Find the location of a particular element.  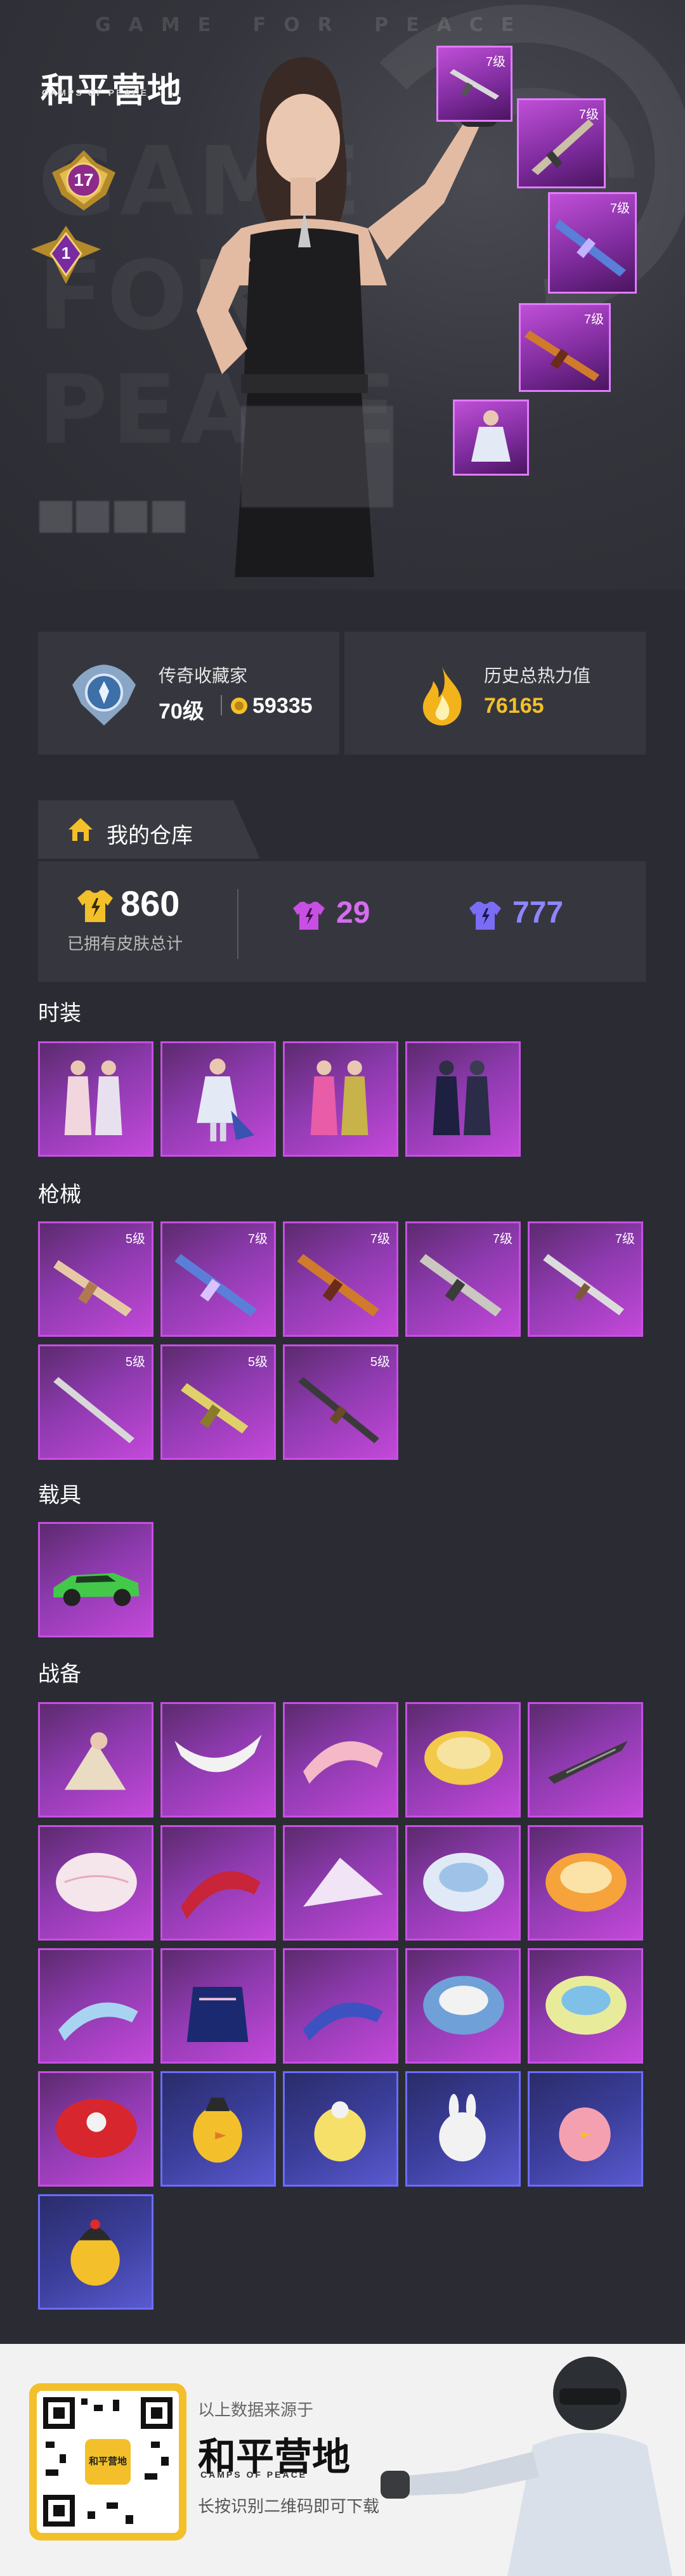

collector-level: 70级 is located at coordinates (182, 712).